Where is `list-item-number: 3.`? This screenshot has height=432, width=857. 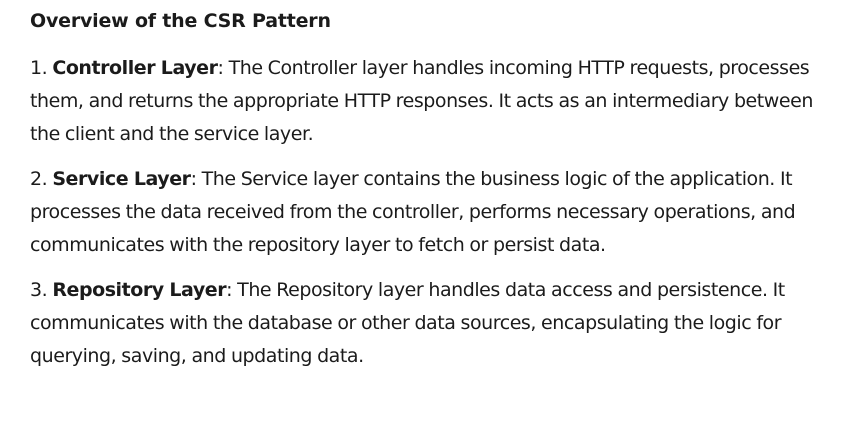 list-item-number: 3. is located at coordinates (41, 290).